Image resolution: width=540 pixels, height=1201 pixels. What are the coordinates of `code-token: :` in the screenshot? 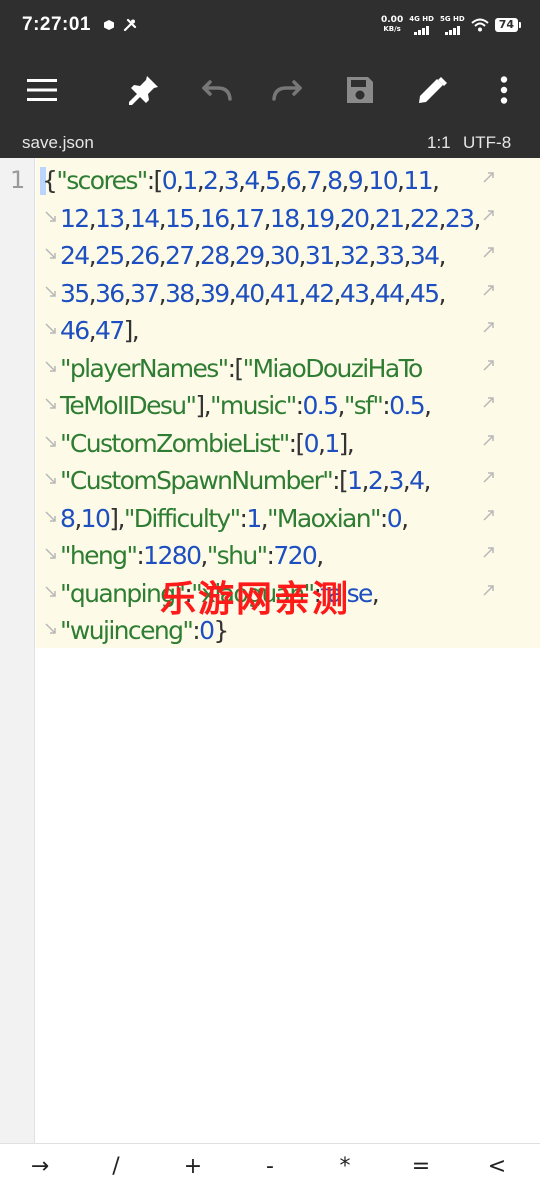 It's located at (383, 518).